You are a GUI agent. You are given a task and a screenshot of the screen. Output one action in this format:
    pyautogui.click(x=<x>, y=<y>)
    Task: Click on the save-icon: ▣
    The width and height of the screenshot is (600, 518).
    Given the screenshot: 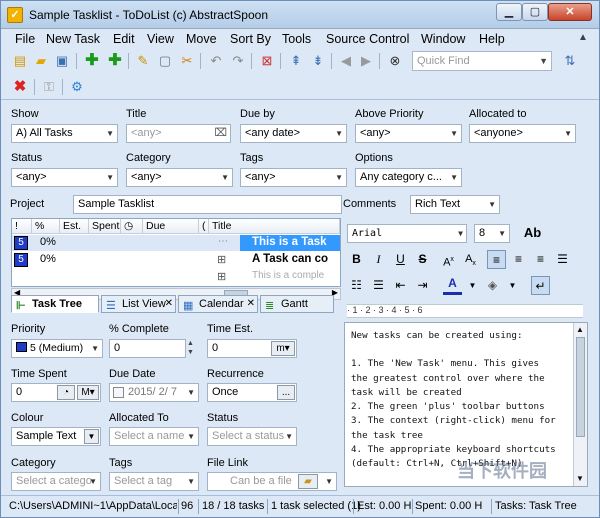 What is the action you would take?
    pyautogui.click(x=62, y=61)
    